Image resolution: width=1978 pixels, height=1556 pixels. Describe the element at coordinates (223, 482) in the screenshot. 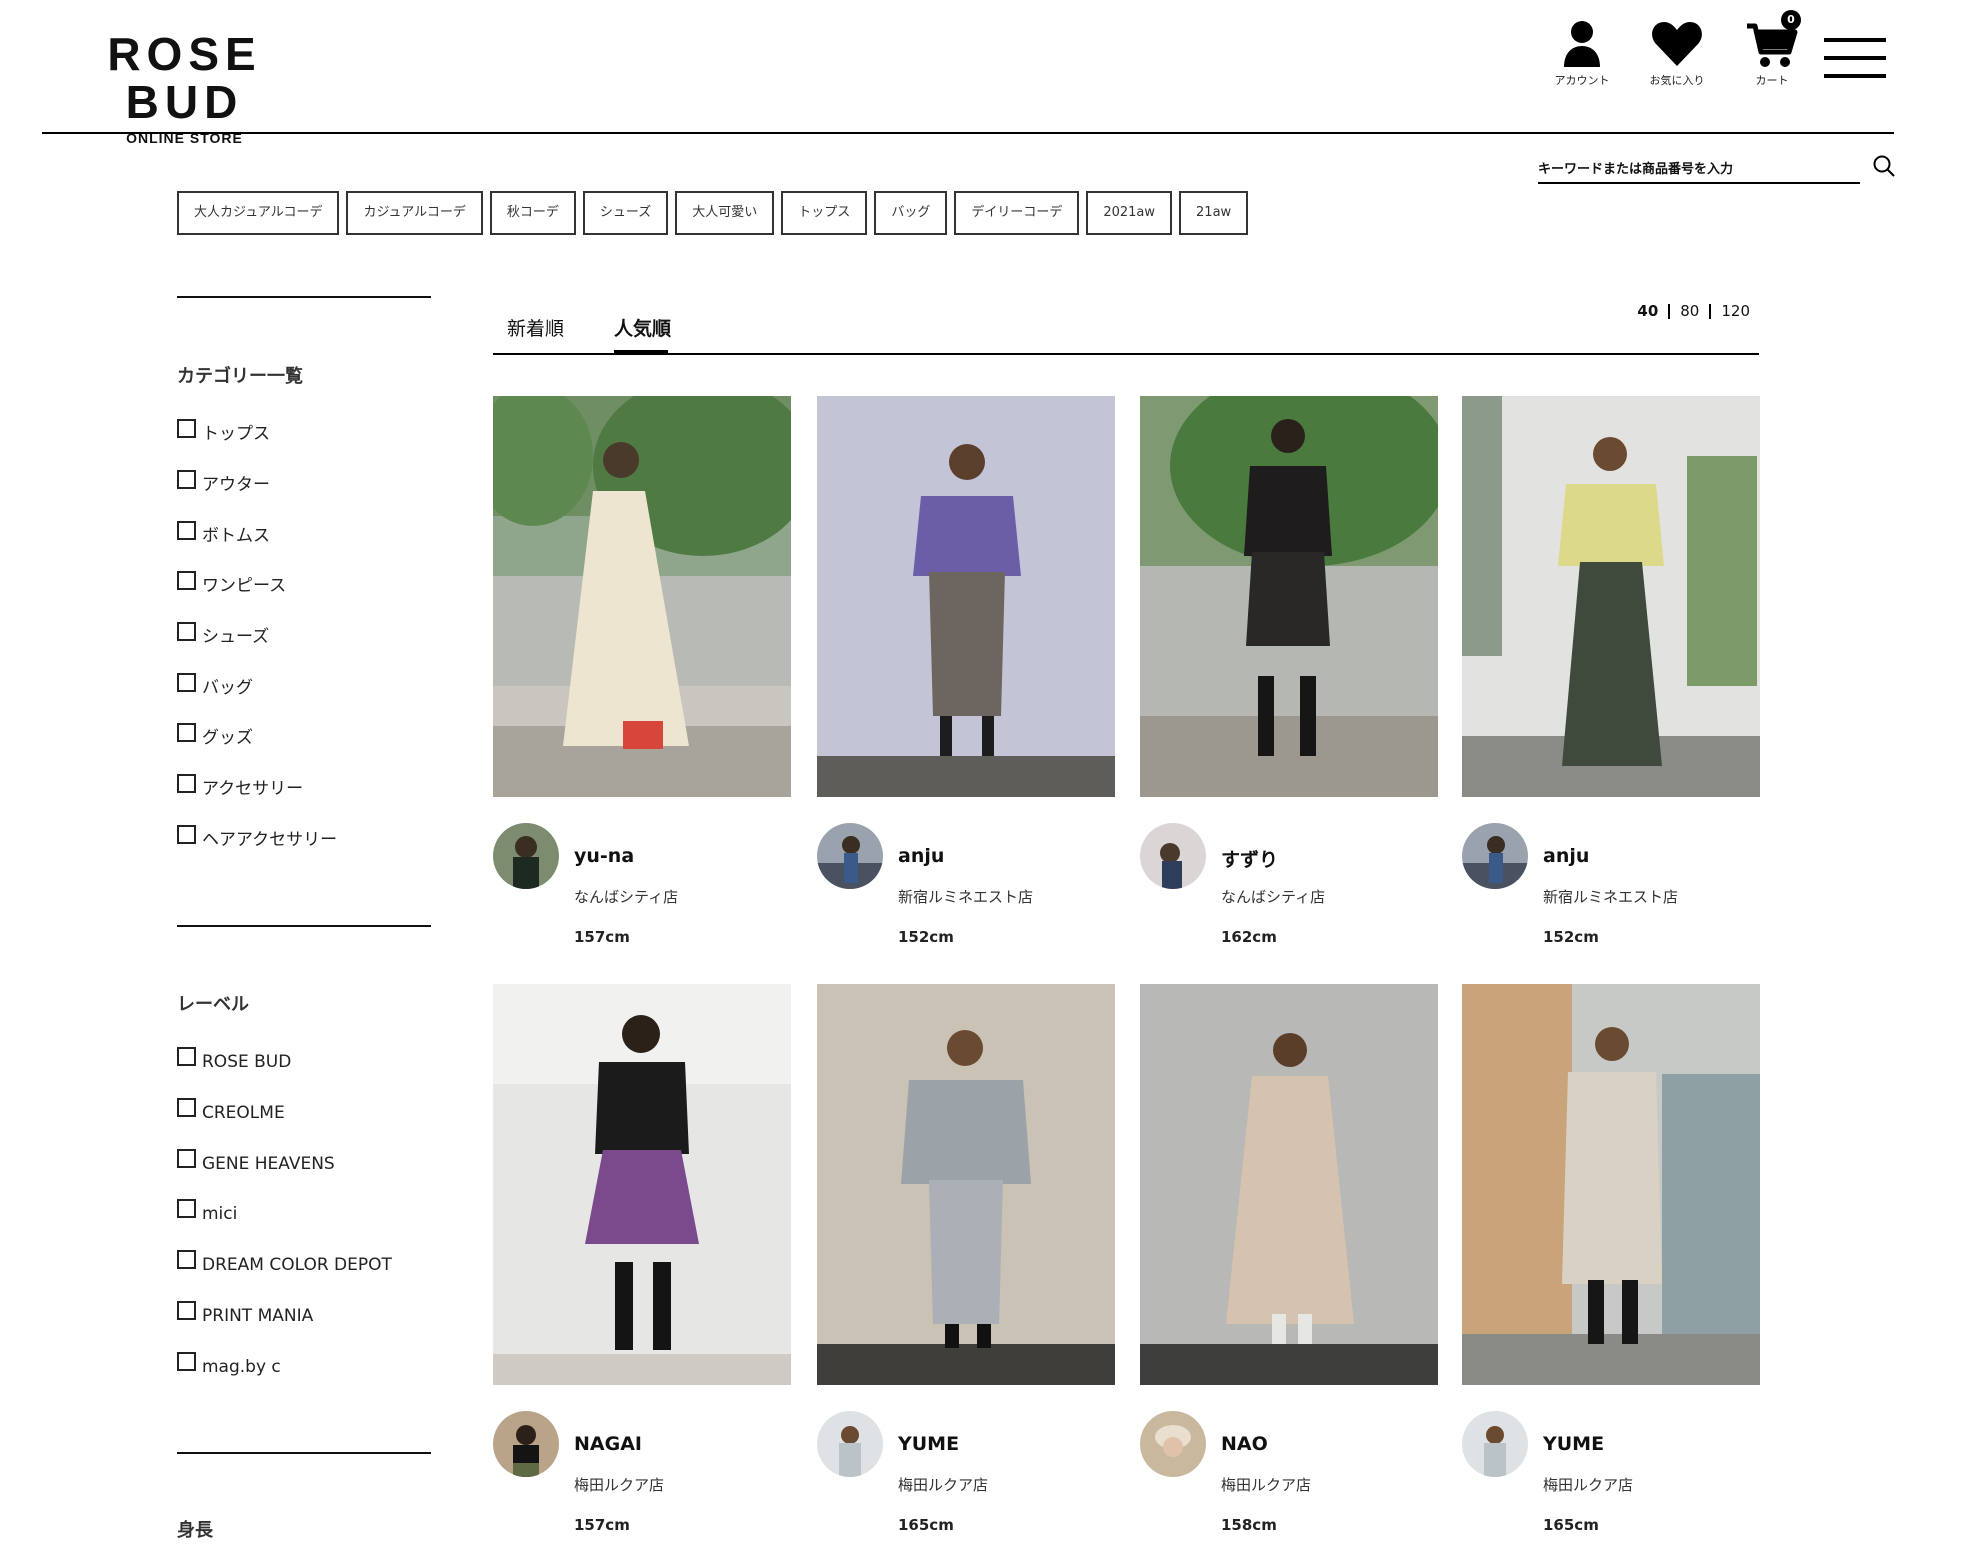

I see `category-filter: アウター` at that location.